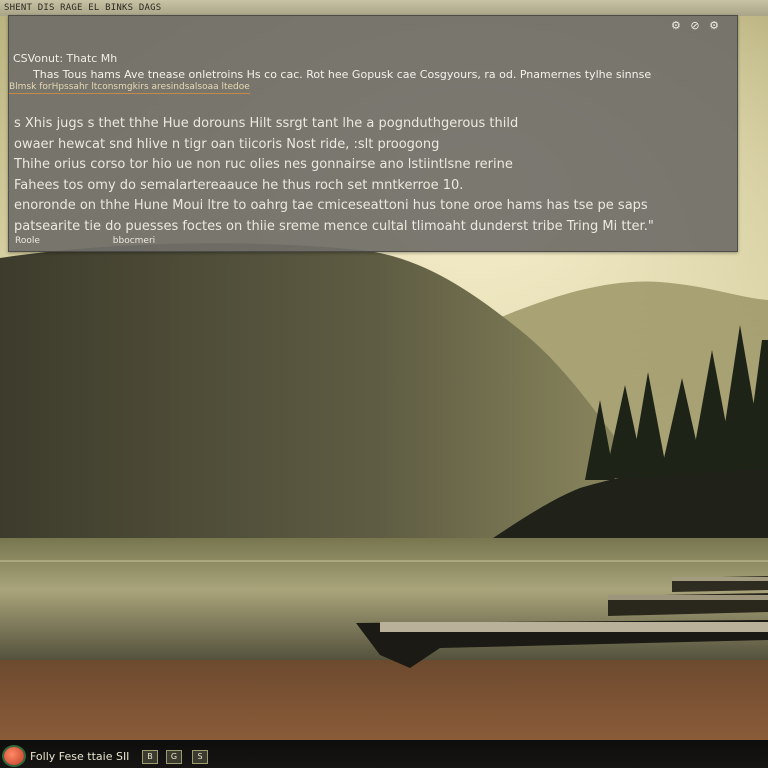 This screenshot has width=768, height=768. I want to click on window-title: SHENT DIS RAGE EL BINKS DAGS, so click(83, 8).